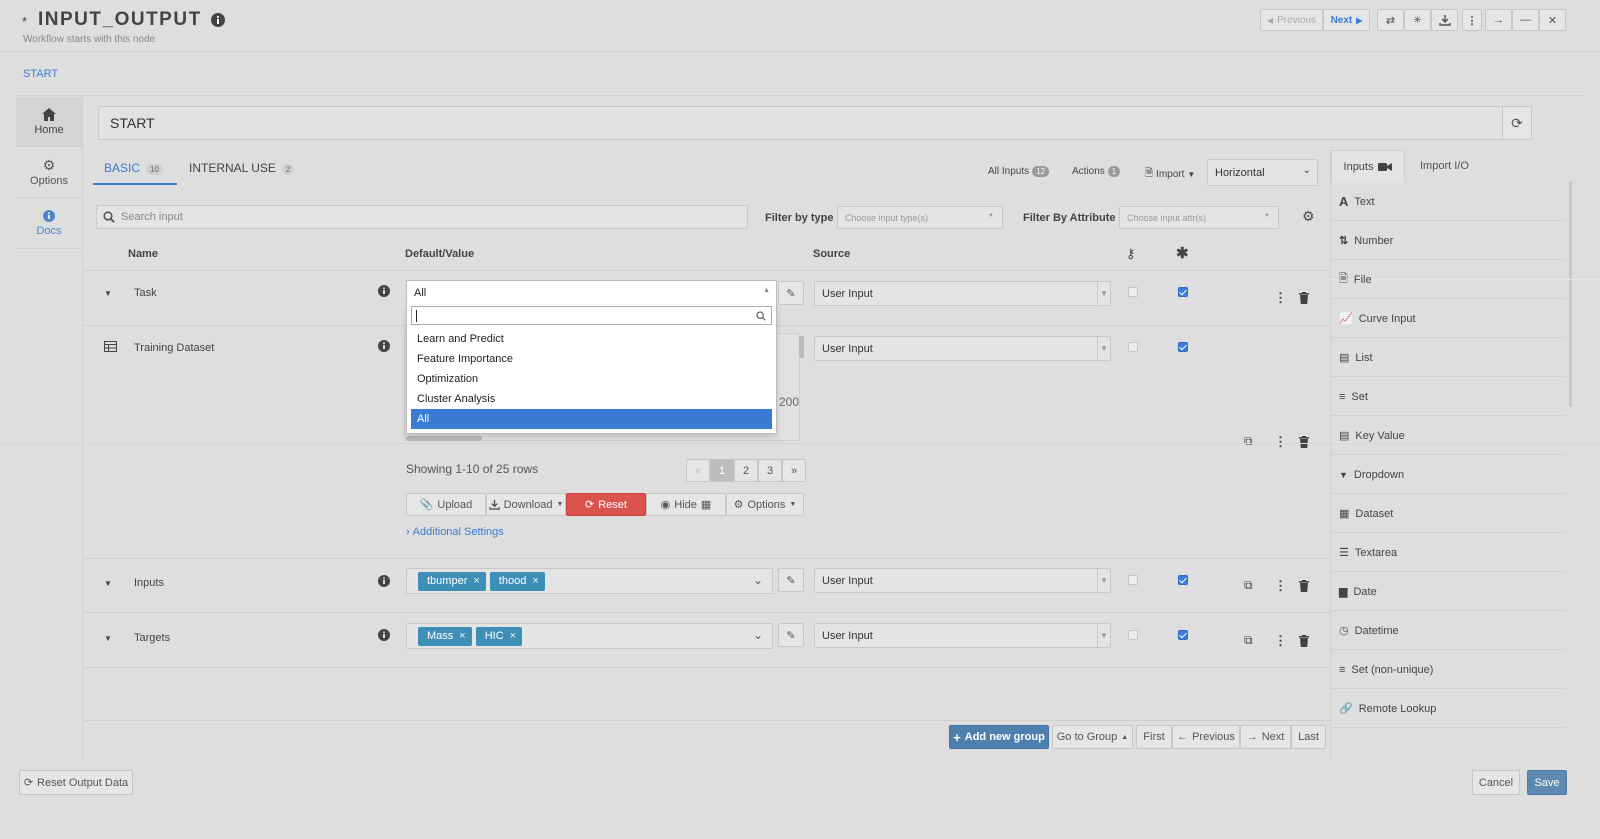  Describe the element at coordinates (1280, 586) in the screenshot. I see `inputs-more-icon: ⋮` at that location.